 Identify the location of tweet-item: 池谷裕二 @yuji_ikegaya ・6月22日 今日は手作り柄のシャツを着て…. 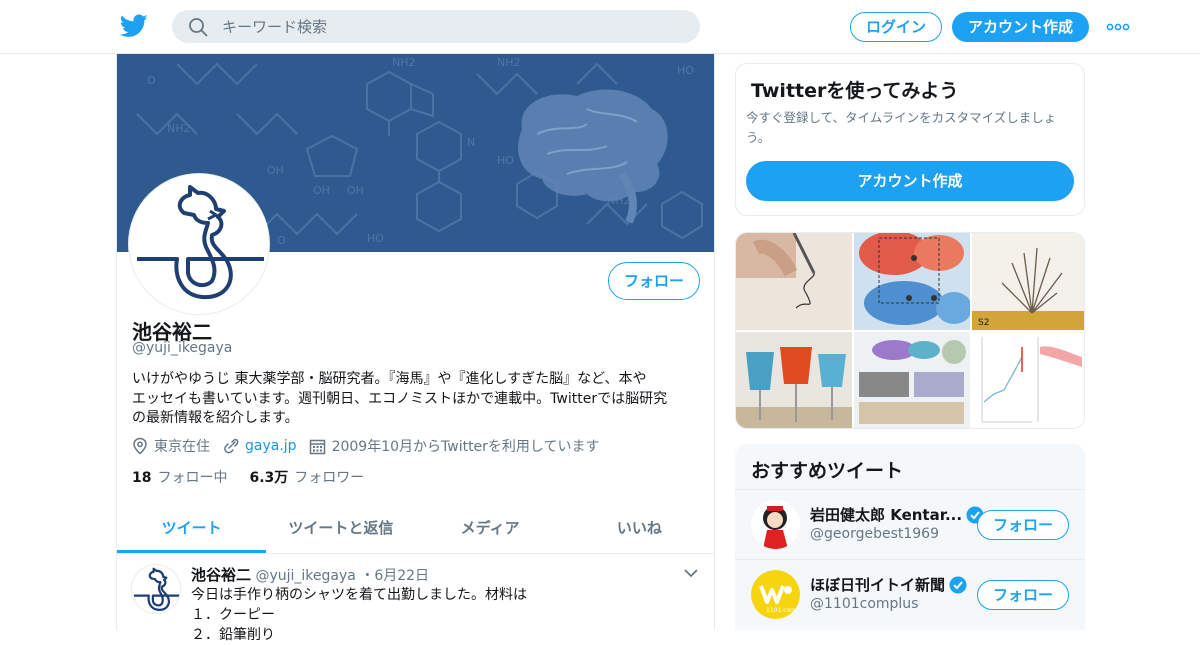
(415, 598).